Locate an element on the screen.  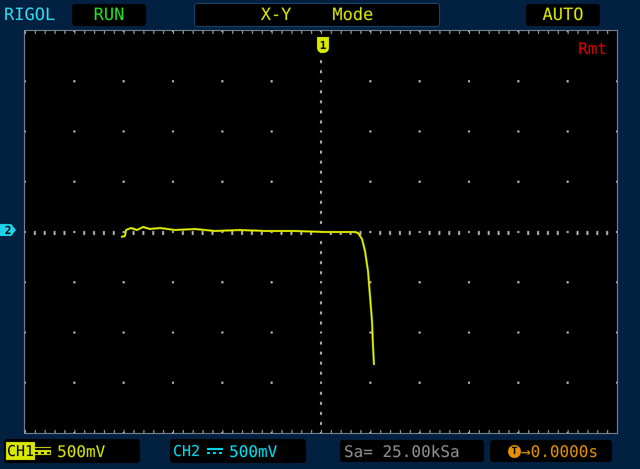
trigger-offset: T →0.0000s is located at coordinates (551, 451).